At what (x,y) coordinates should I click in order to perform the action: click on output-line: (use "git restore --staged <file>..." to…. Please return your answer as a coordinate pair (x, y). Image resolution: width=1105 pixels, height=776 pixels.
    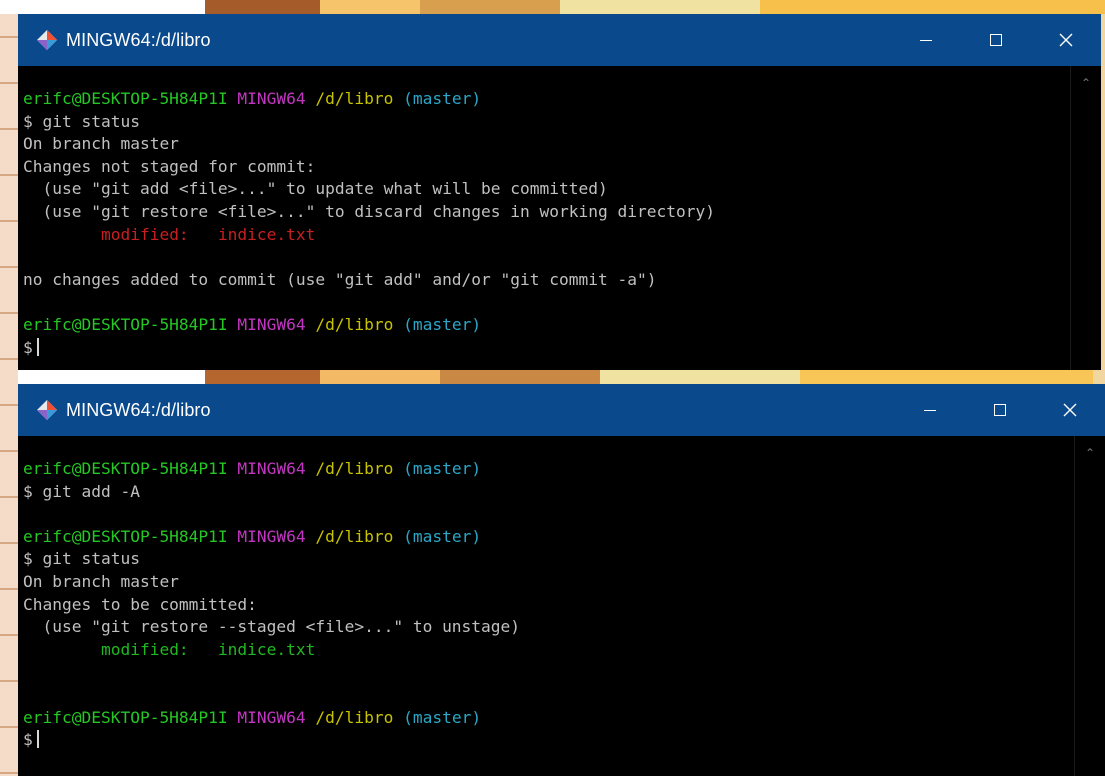
    Looking at the image, I should click on (272, 627).